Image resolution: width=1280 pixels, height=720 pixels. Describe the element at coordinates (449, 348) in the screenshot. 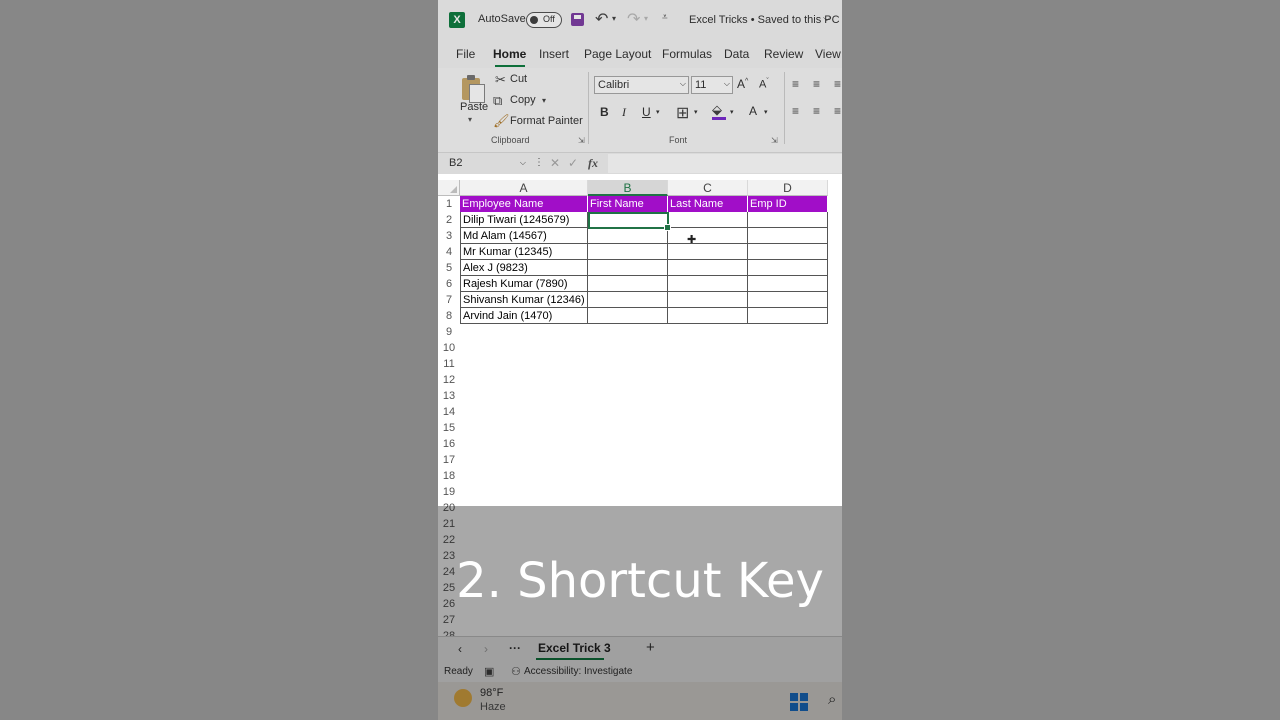

I see `row-header: 10` at that location.